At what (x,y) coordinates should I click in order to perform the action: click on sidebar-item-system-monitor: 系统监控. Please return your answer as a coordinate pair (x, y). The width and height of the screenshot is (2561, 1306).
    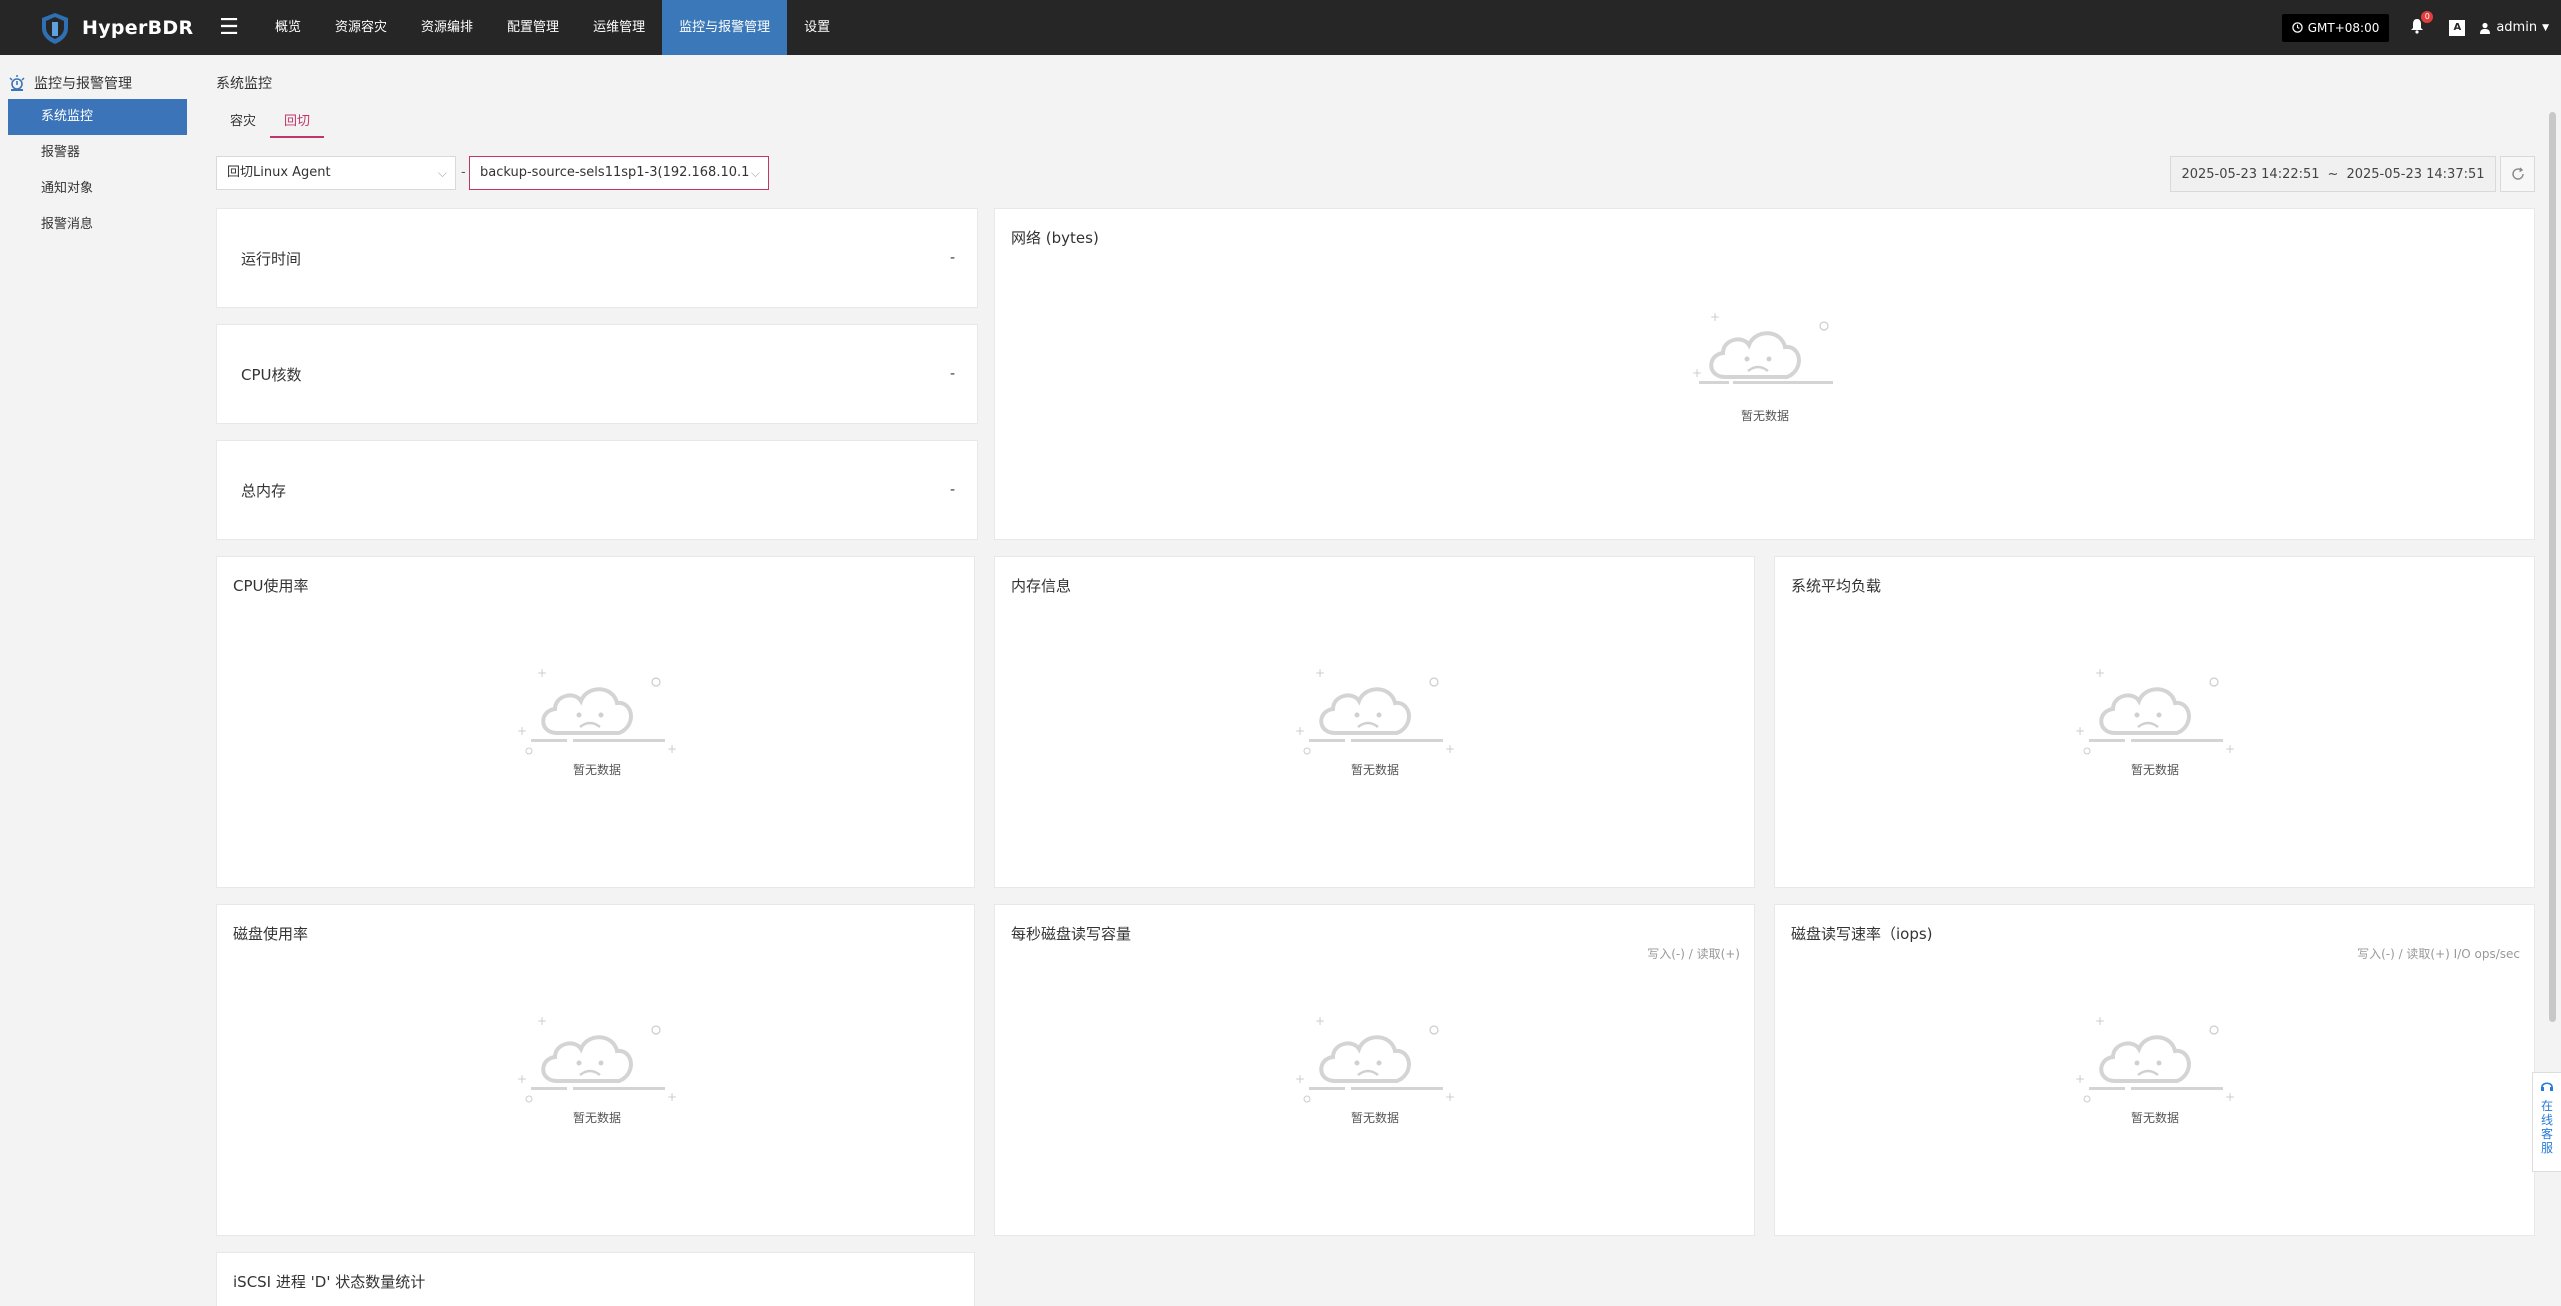
    Looking at the image, I should click on (97, 117).